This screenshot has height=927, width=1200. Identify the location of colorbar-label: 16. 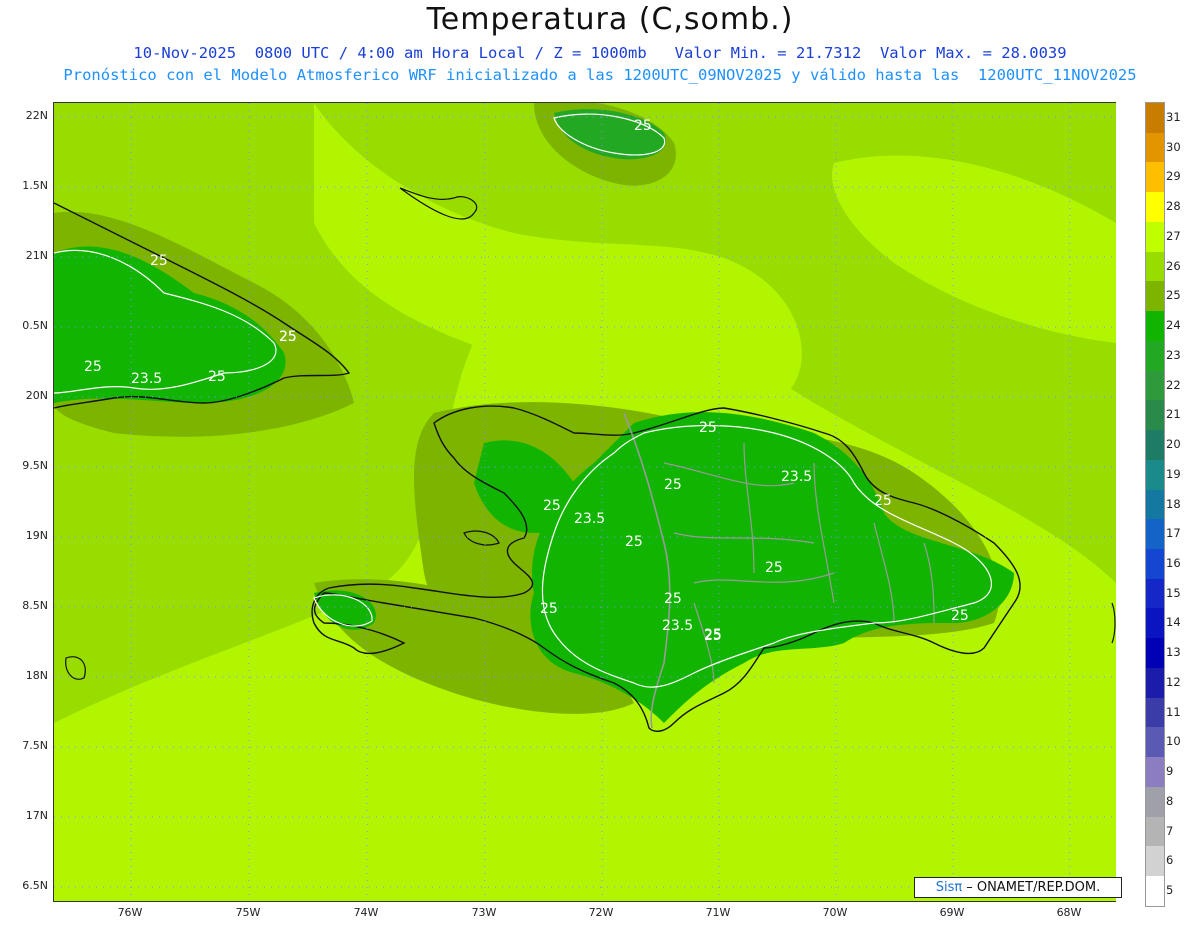
(1173, 562).